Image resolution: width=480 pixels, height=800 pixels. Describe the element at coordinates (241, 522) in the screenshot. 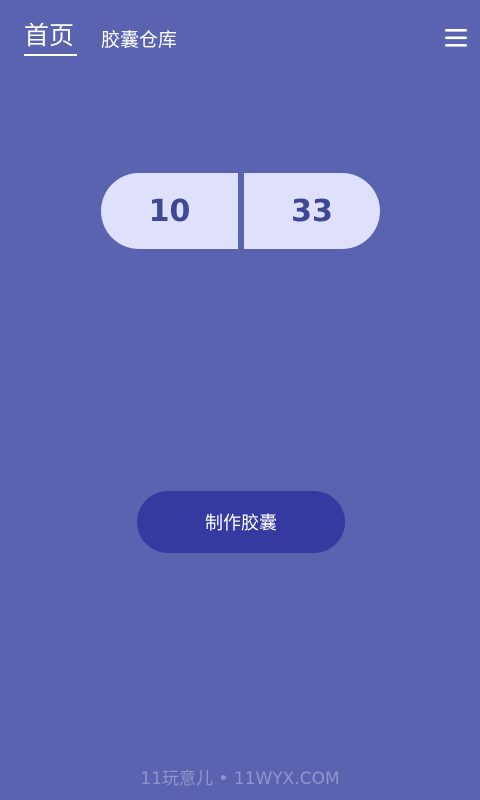

I see `make-capsule-button: 制作胶囊` at that location.